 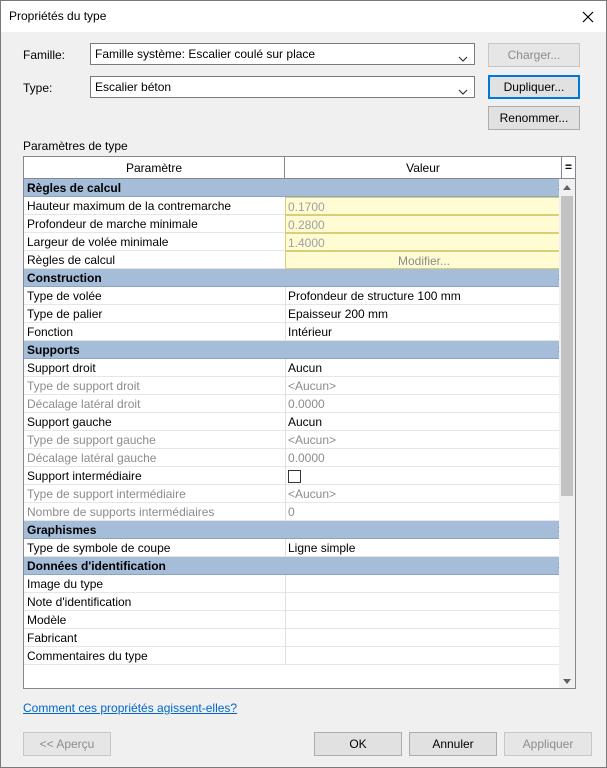 What do you see at coordinates (568, 167) in the screenshot?
I see `column-header-formula: =` at bounding box center [568, 167].